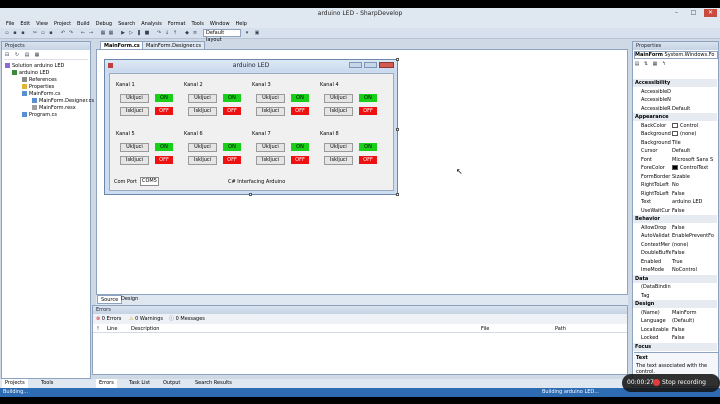 The height and width of the screenshot is (404, 720). I want to click on object-selector: MainForm System.Windows.Fo, so click(676, 55).